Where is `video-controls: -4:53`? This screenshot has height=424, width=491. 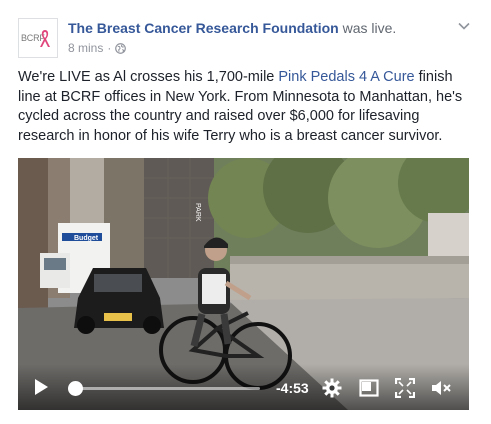
video-controls: -4:53 is located at coordinates (243, 387).